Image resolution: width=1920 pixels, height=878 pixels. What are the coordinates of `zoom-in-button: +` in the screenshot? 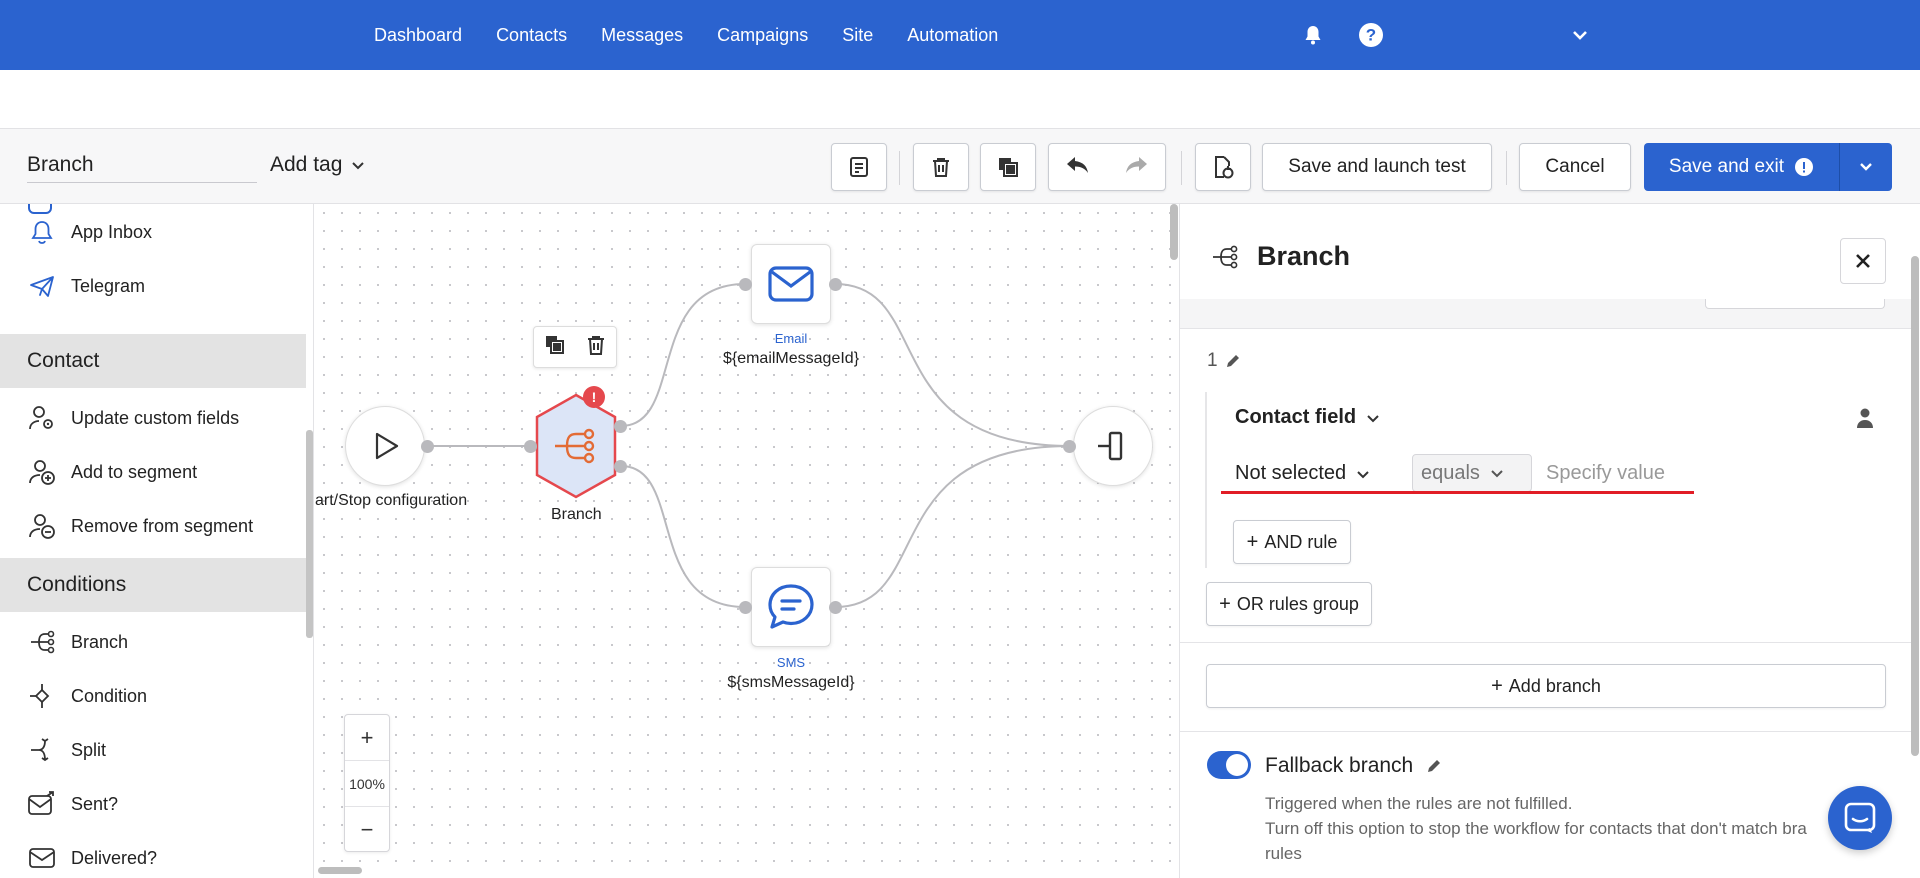 It's located at (367, 738).